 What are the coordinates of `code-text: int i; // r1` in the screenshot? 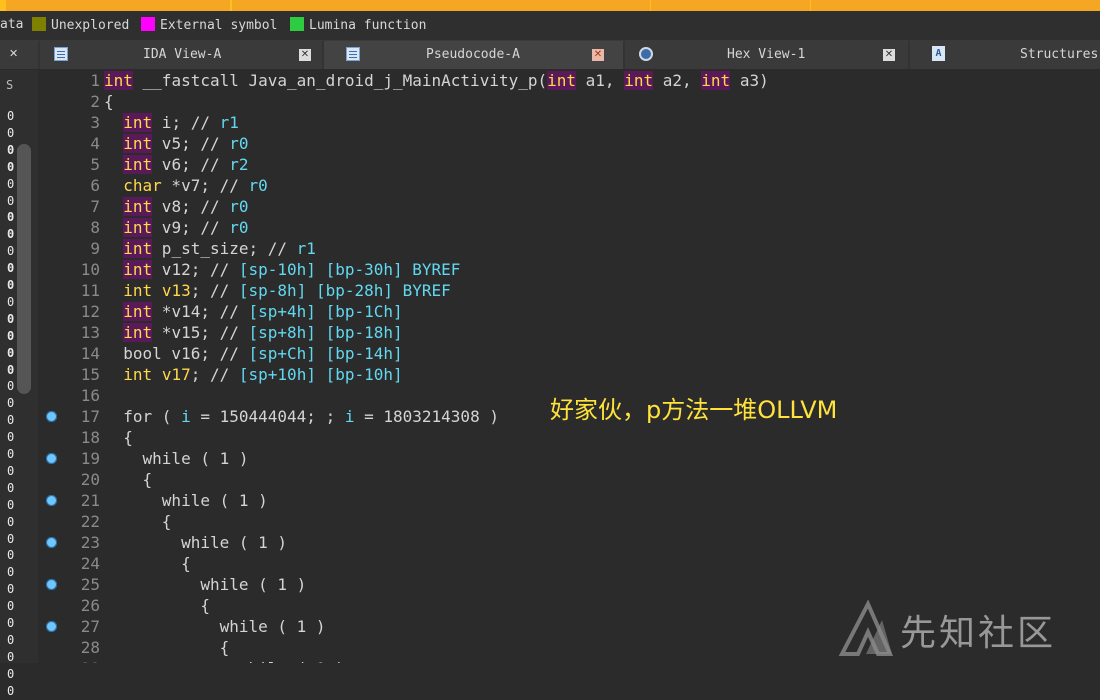 It's located at (171, 122).